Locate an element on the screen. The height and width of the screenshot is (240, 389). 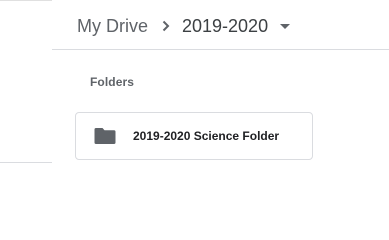
chevron-right-icon is located at coordinates (166, 26).